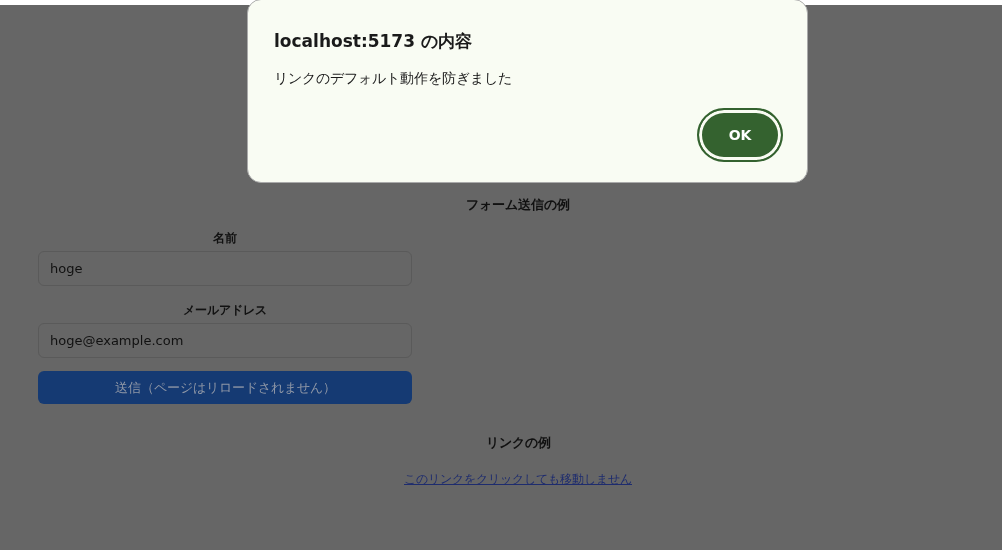  What do you see at coordinates (518, 479) in the screenshot?
I see `link: このリンクをクリックしても移動しません` at bounding box center [518, 479].